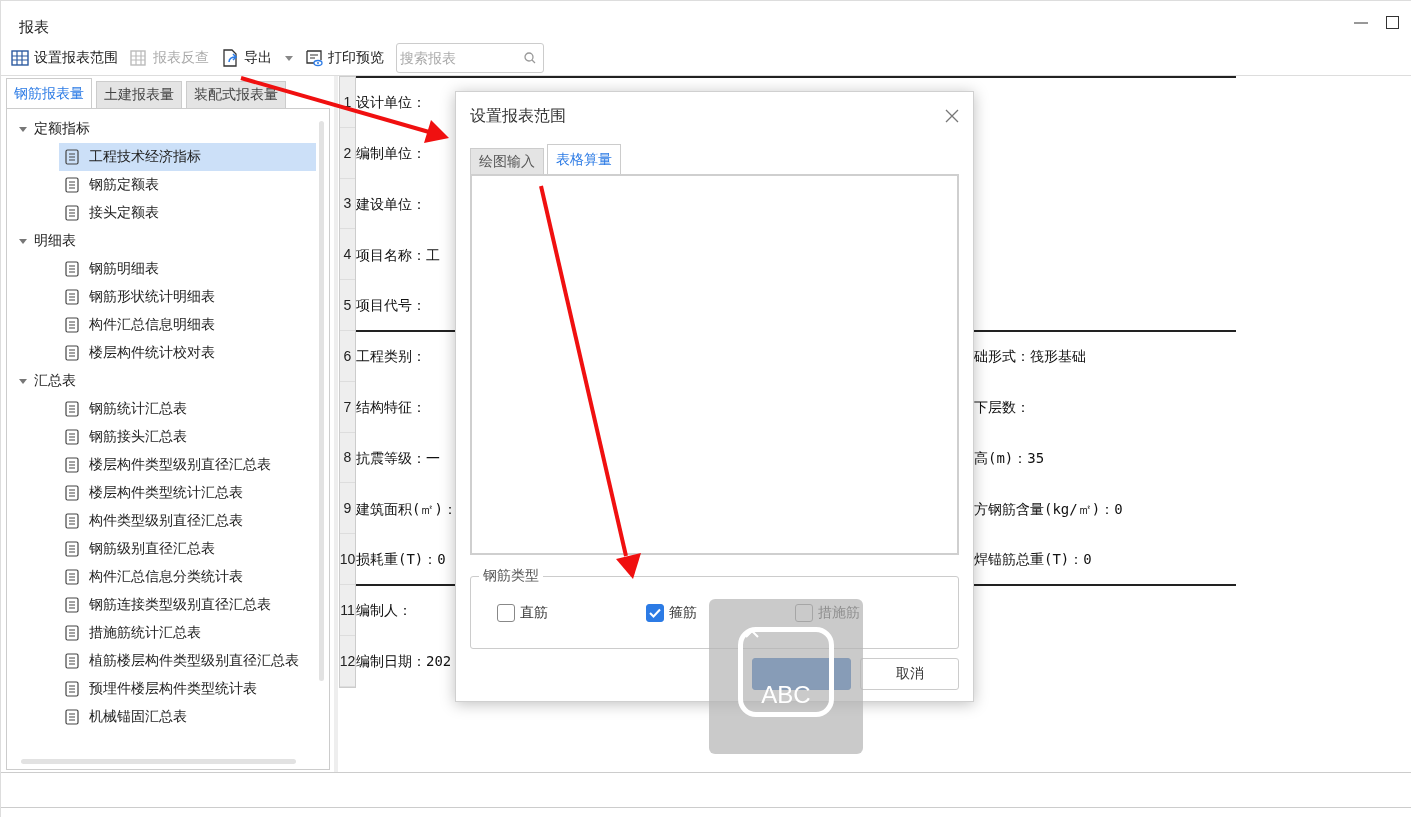 This screenshot has height=817, width=1411. I want to click on dropdown-caret-icon, so click(289, 58).